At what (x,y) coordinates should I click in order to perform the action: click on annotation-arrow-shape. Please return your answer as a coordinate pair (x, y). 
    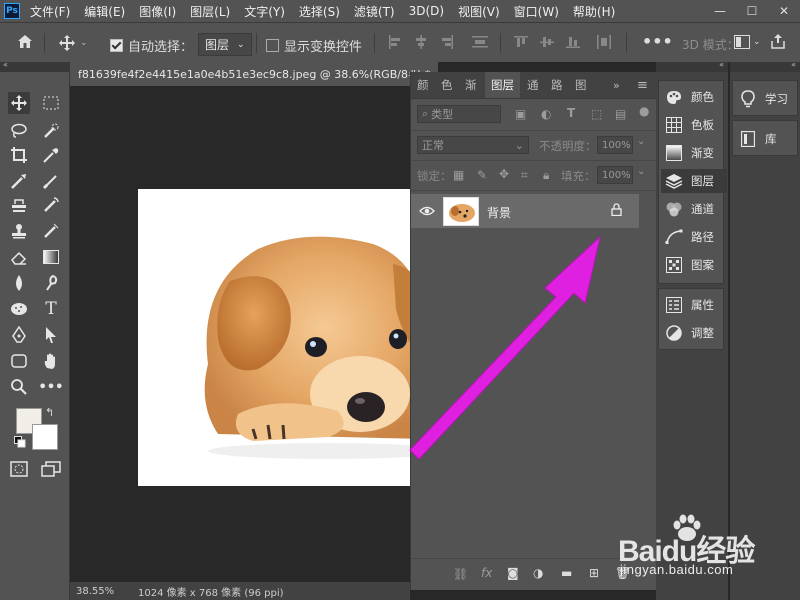
    Looking at the image, I should click on (505, 347).